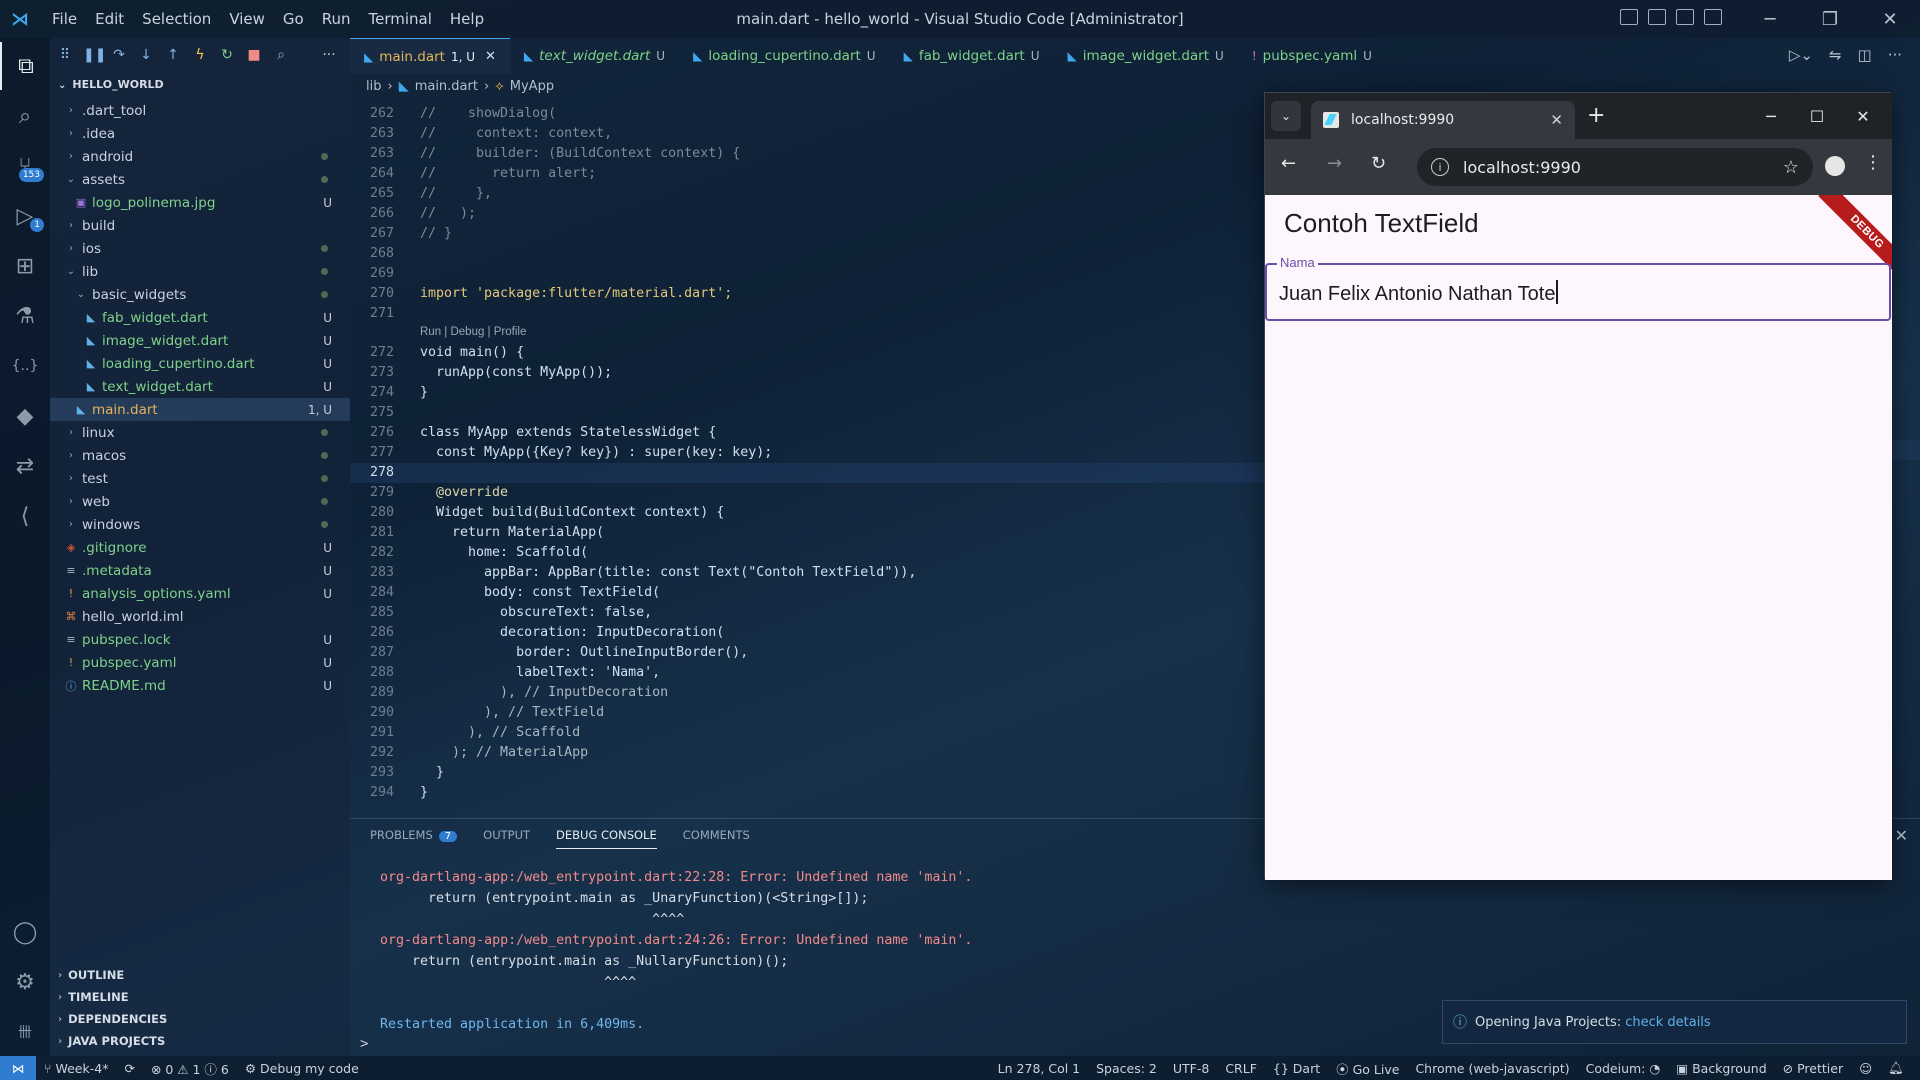  Describe the element at coordinates (200, 133) in the screenshot. I see `tree-folder: › .idea` at that location.